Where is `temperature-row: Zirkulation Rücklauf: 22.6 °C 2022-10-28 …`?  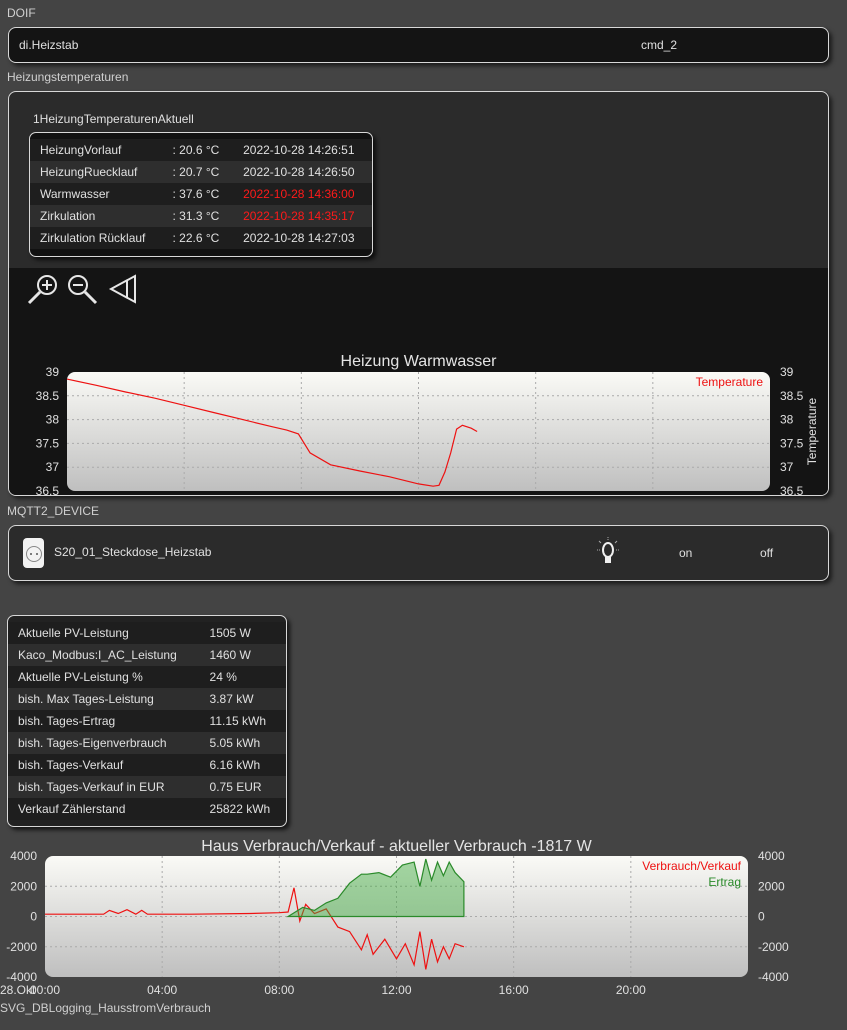 temperature-row: Zirkulation Rücklauf: 22.6 °C 2022-10-28 … is located at coordinates (201, 238).